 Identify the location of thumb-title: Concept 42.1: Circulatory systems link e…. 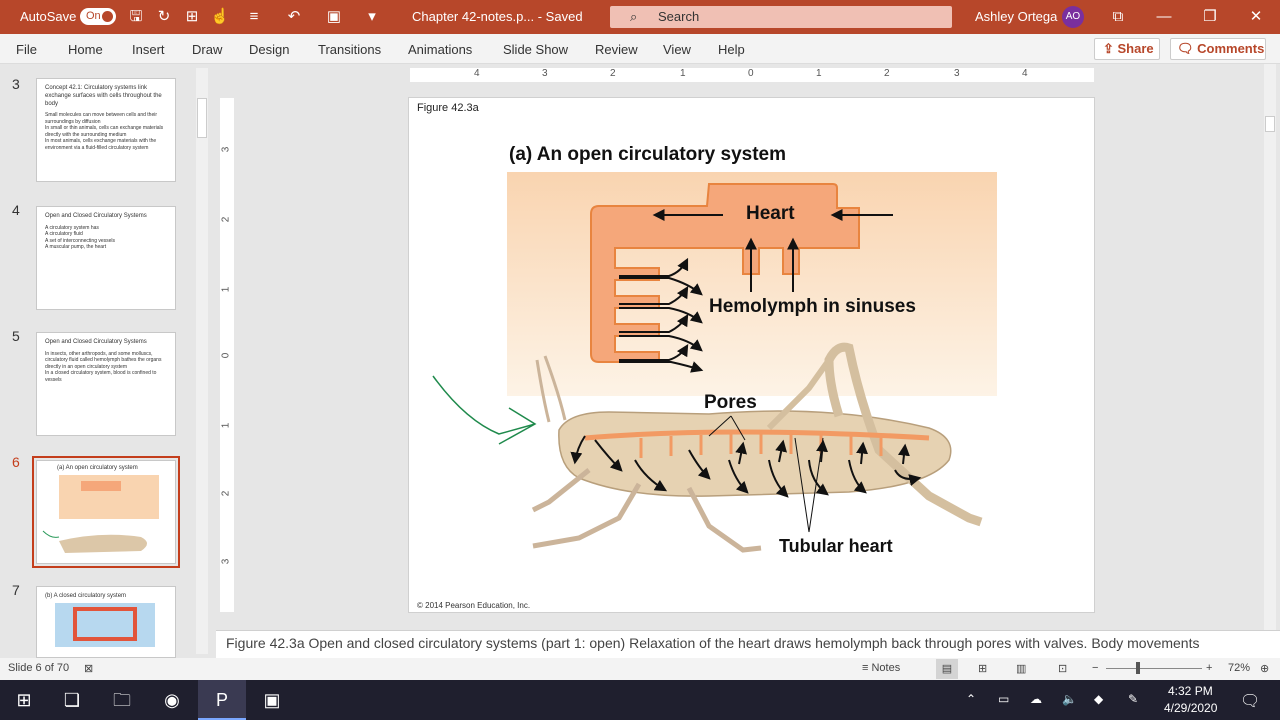
(103, 96).